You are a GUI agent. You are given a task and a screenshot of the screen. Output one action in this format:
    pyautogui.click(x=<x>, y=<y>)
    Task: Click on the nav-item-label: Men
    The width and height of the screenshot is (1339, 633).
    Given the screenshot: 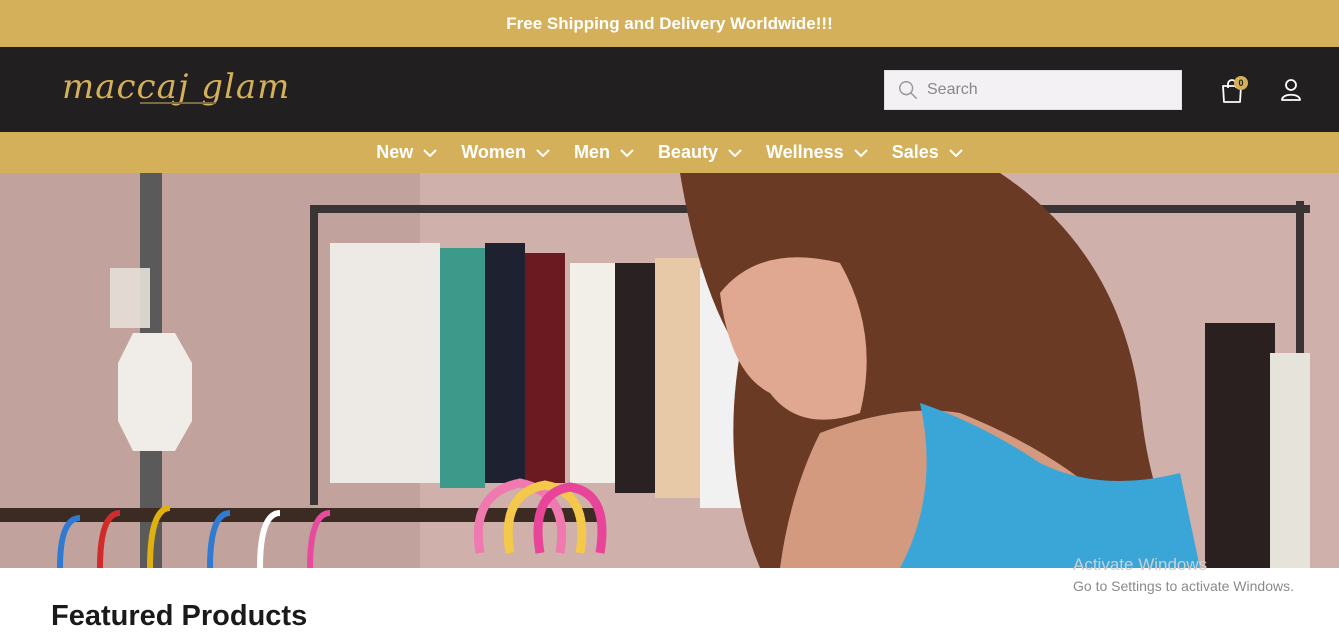 What is the action you would take?
    pyautogui.click(x=591, y=152)
    